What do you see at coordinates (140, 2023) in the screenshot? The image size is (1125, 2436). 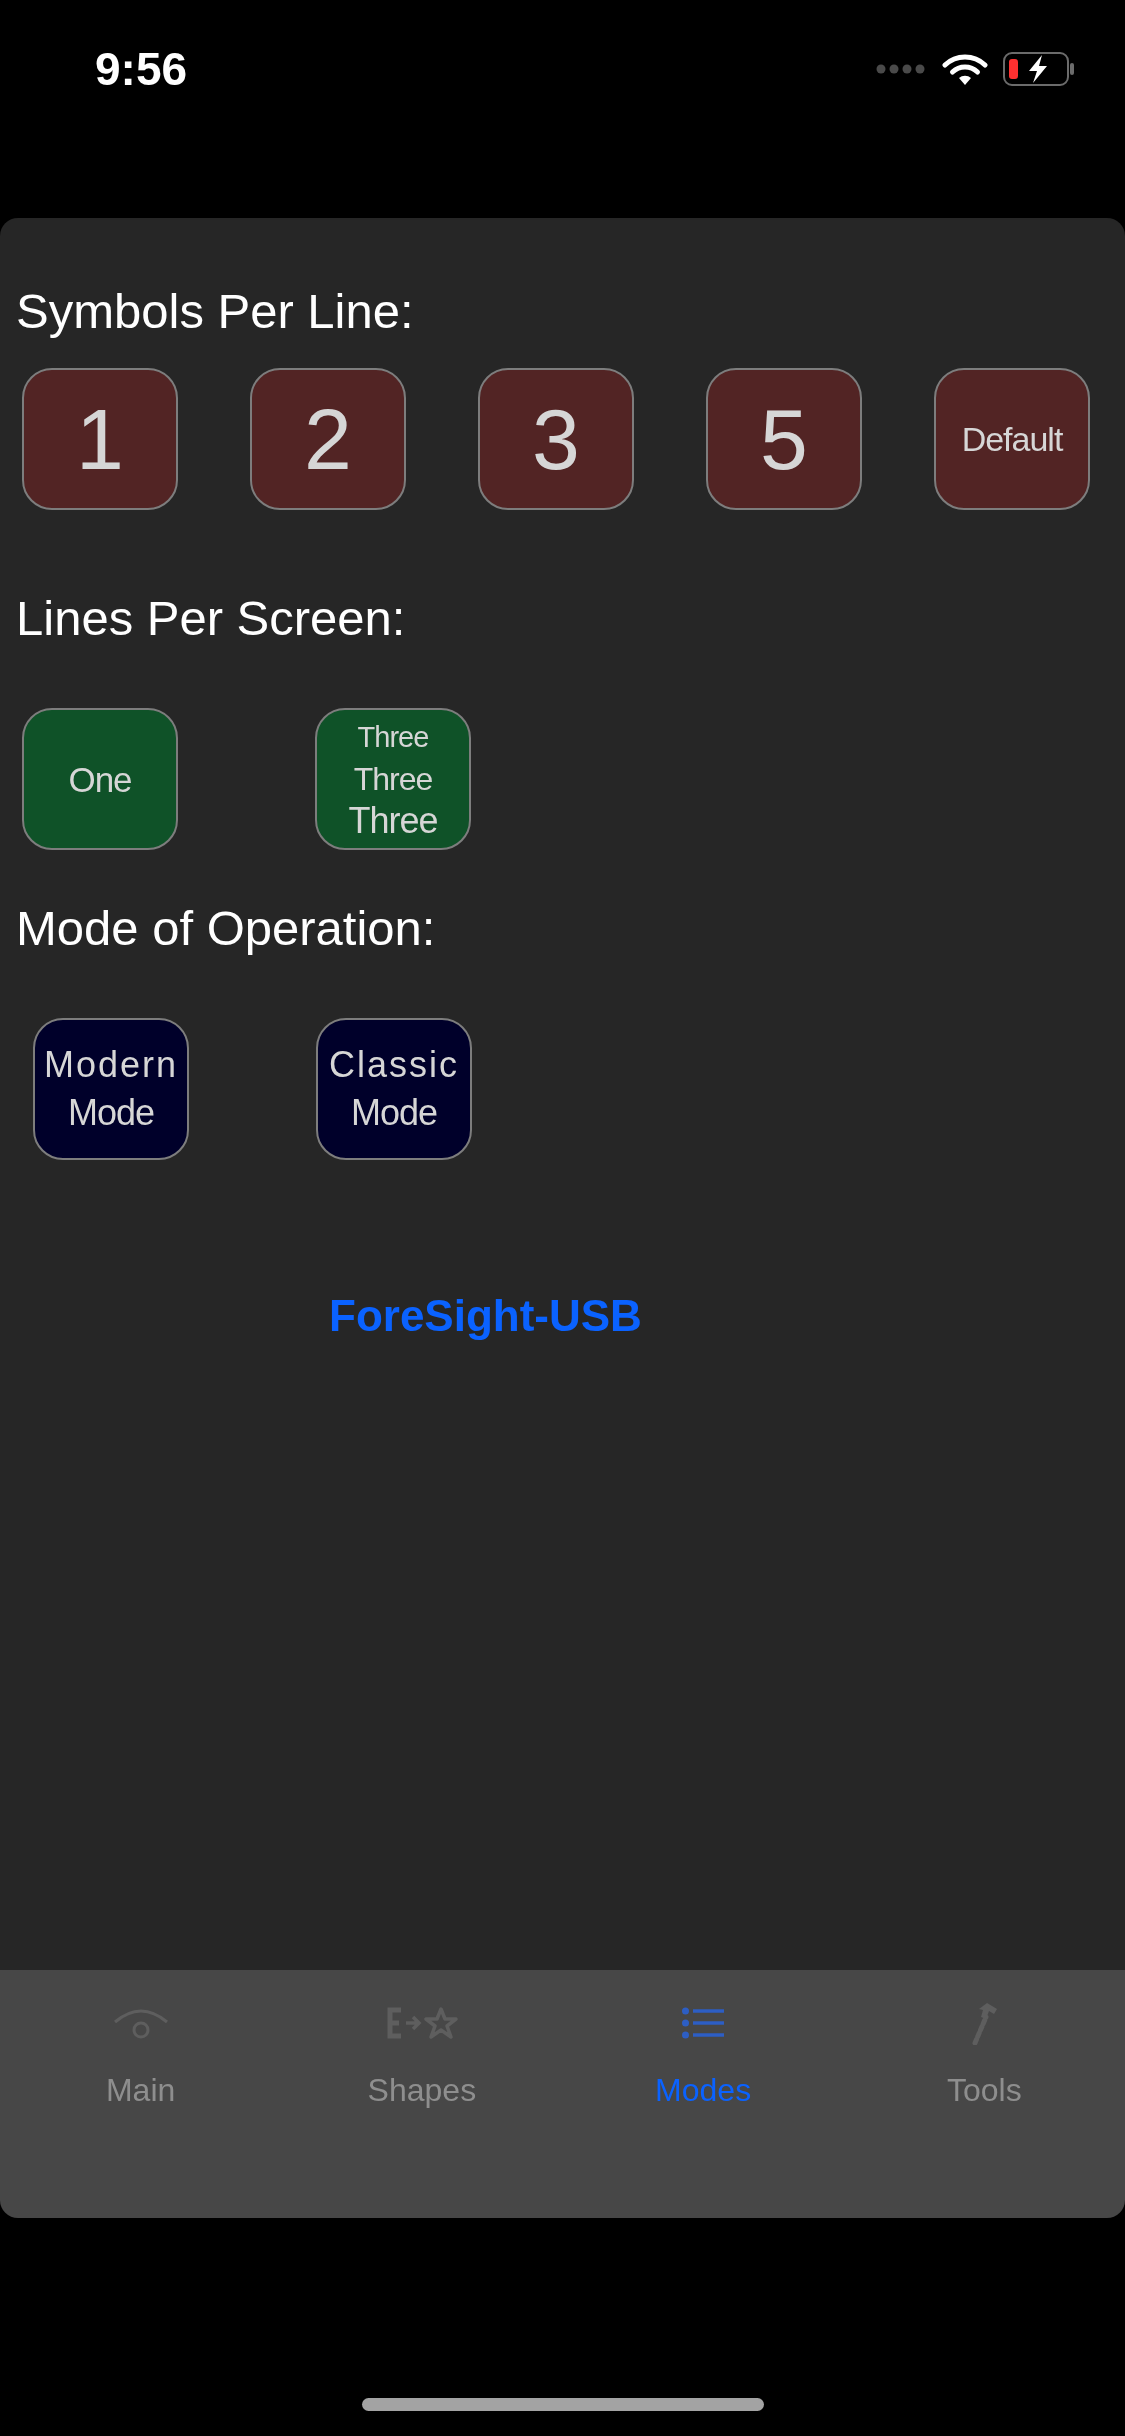 I see `eye-icon` at bounding box center [140, 2023].